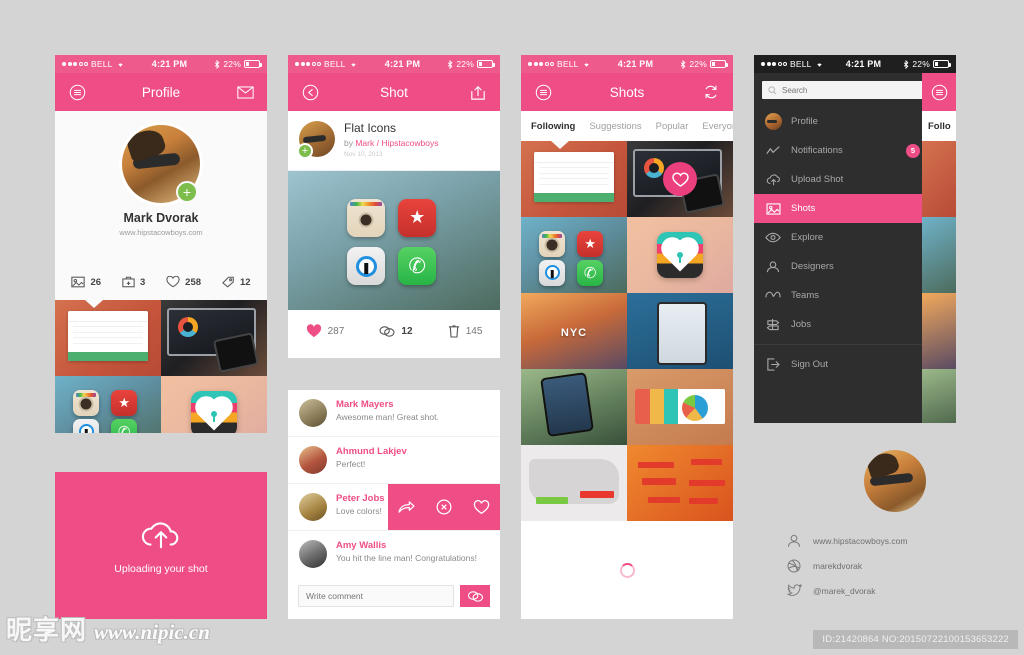  I want to click on person-icon, so click(794, 541).